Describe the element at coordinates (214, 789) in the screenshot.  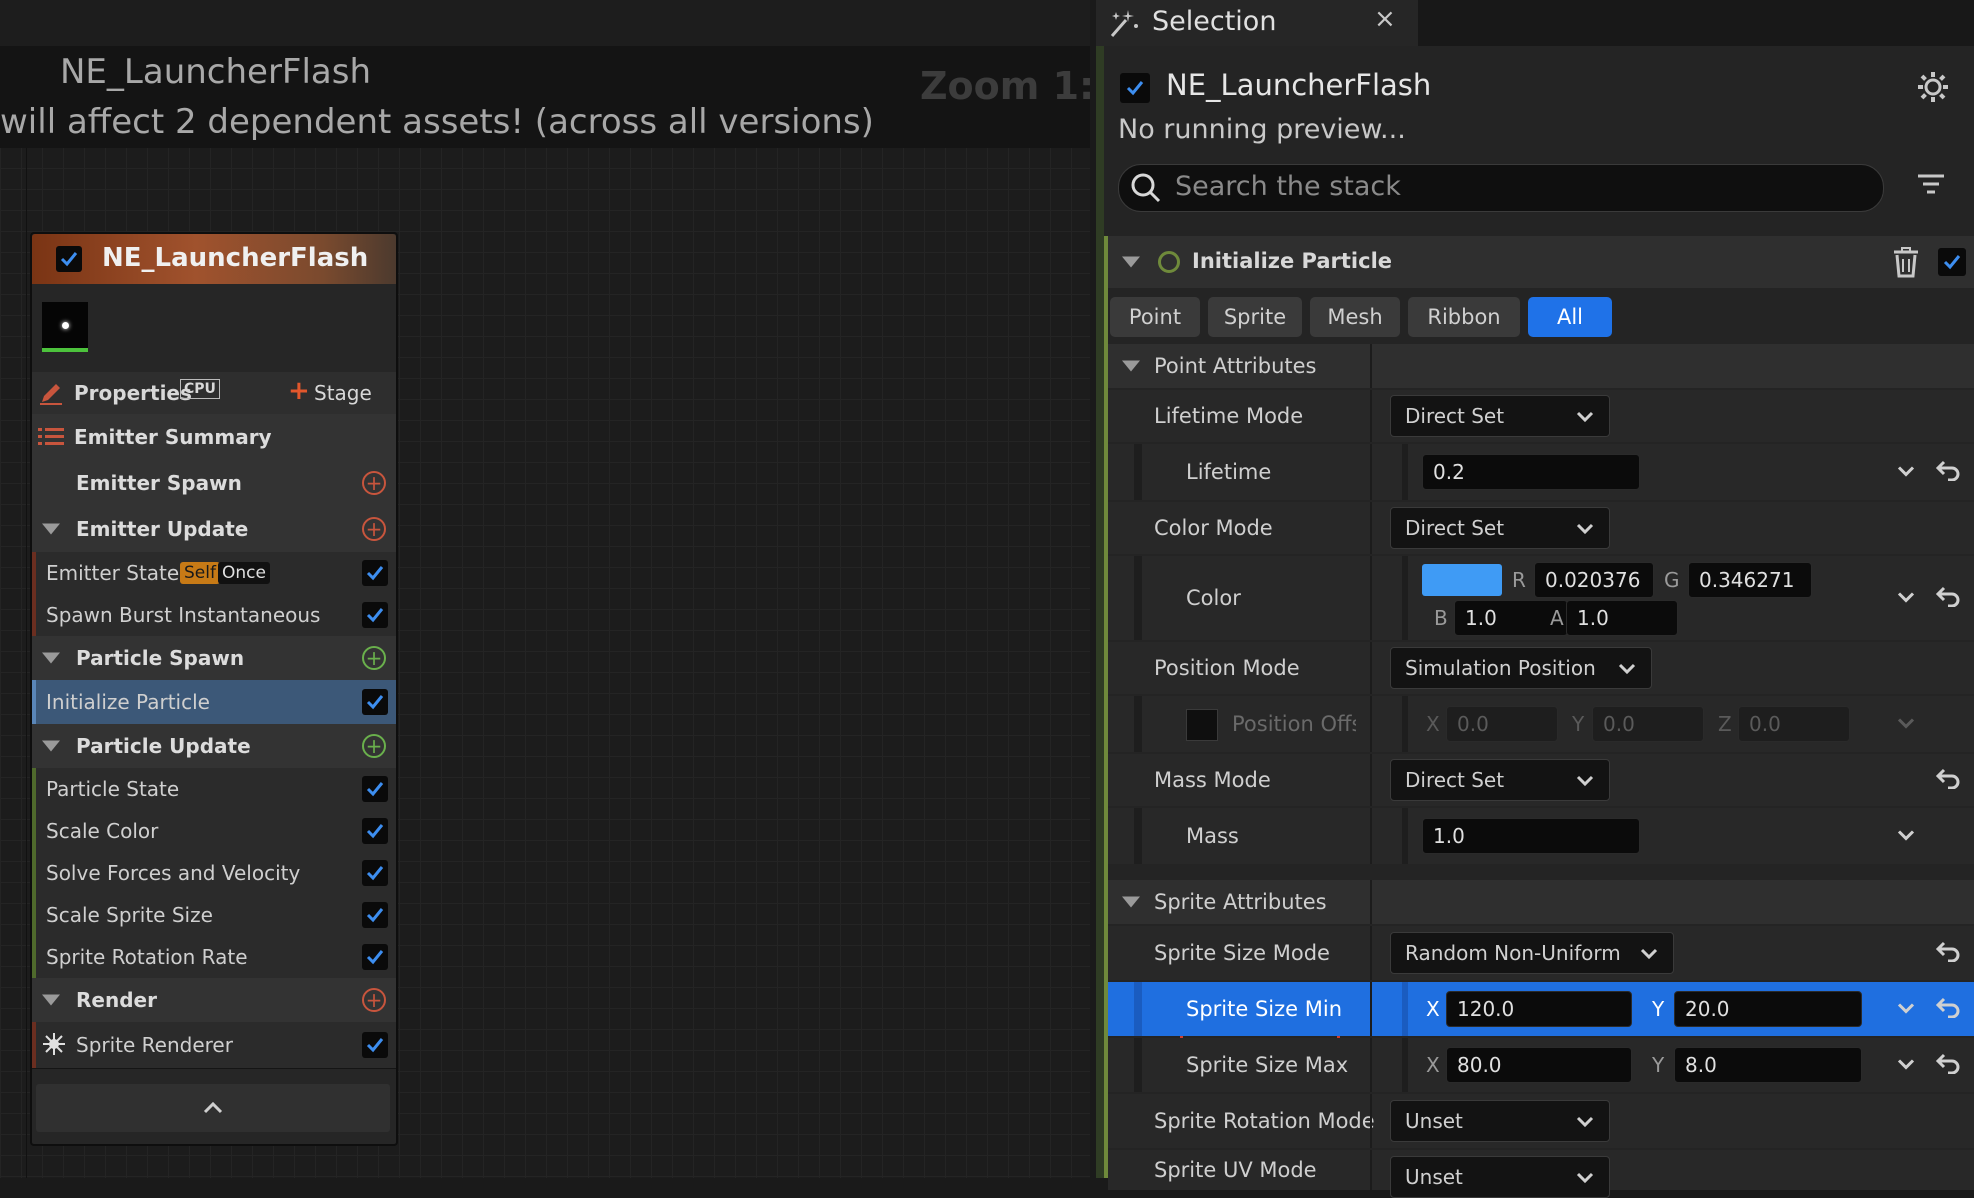
I see `stack-item-particle-state: Particle State` at that location.